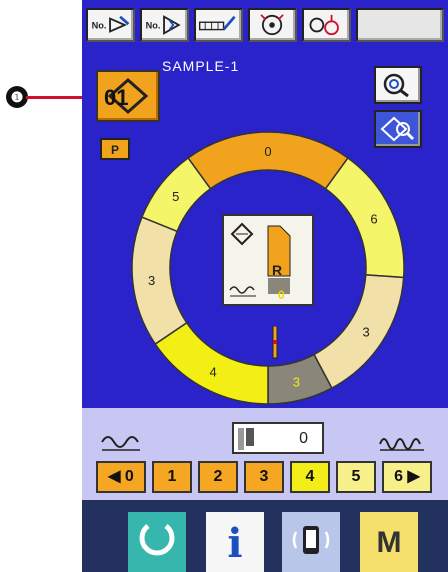 The image size is (448, 572). I want to click on needle-marker-icon, so click(275, 342).